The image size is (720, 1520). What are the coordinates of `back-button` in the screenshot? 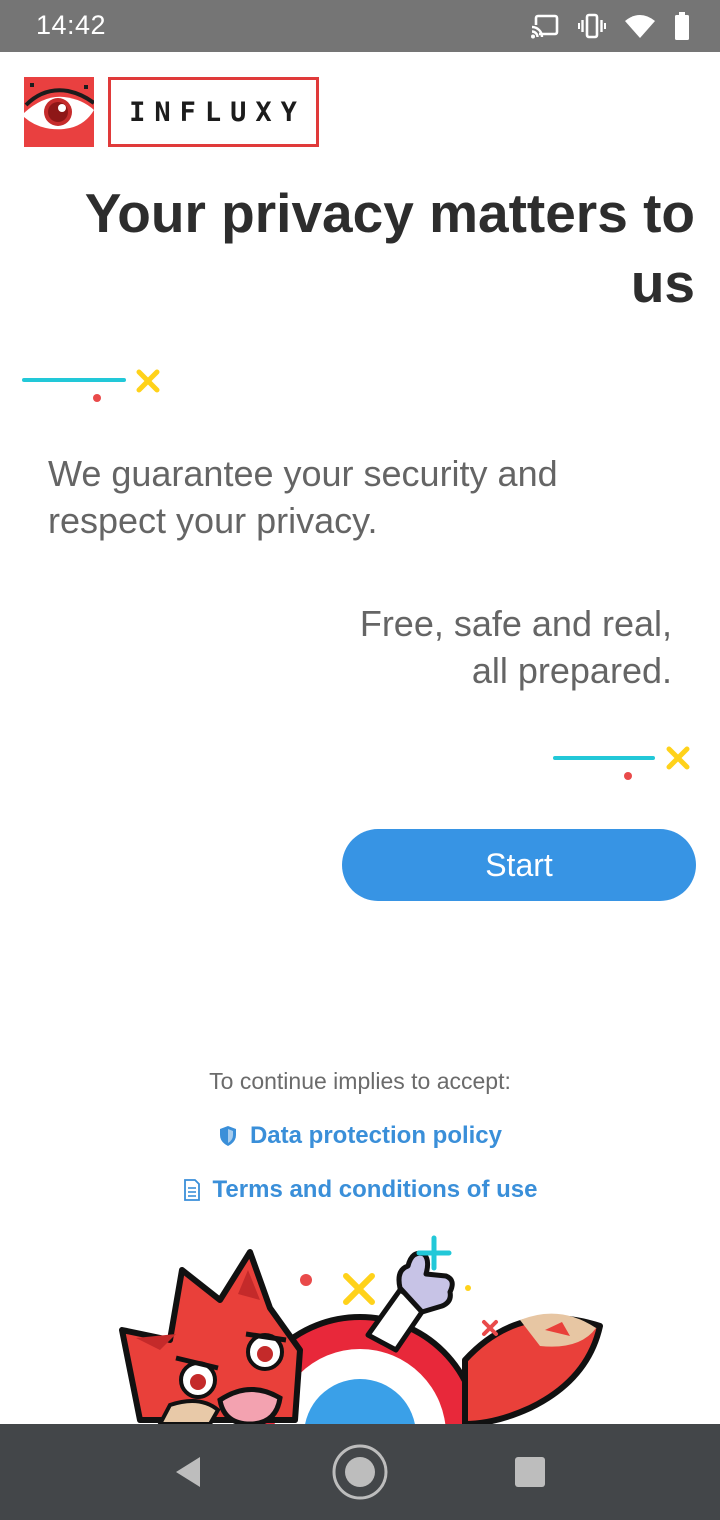 It's located at (188, 1472).